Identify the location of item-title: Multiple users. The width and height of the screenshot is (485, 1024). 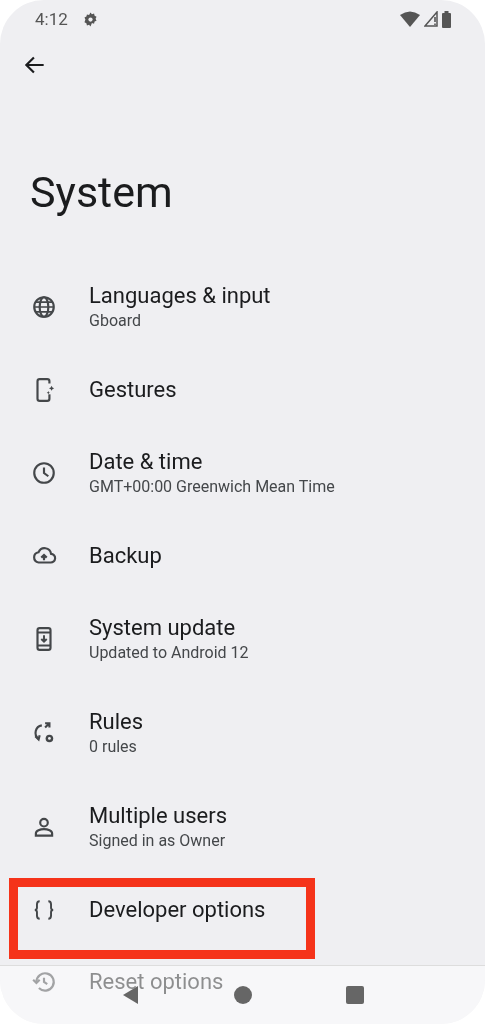
(158, 816).